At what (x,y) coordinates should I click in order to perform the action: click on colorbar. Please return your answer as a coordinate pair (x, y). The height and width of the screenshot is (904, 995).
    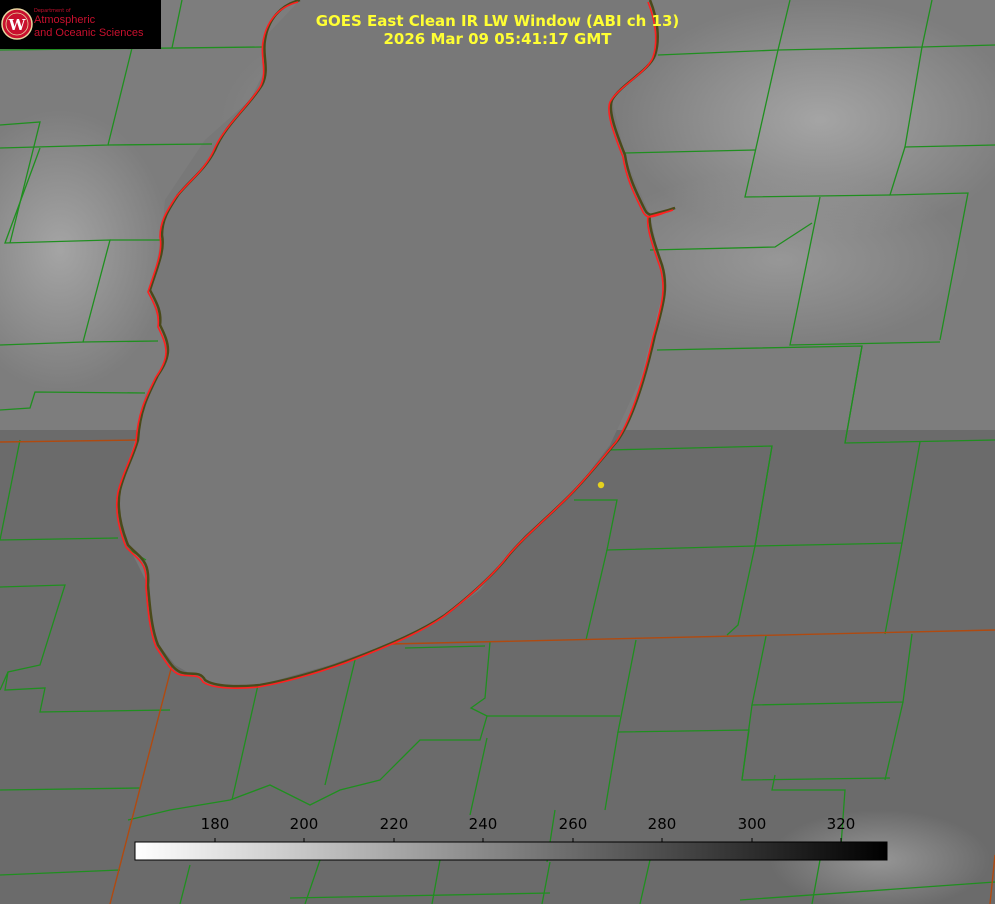
    Looking at the image, I should click on (511, 851).